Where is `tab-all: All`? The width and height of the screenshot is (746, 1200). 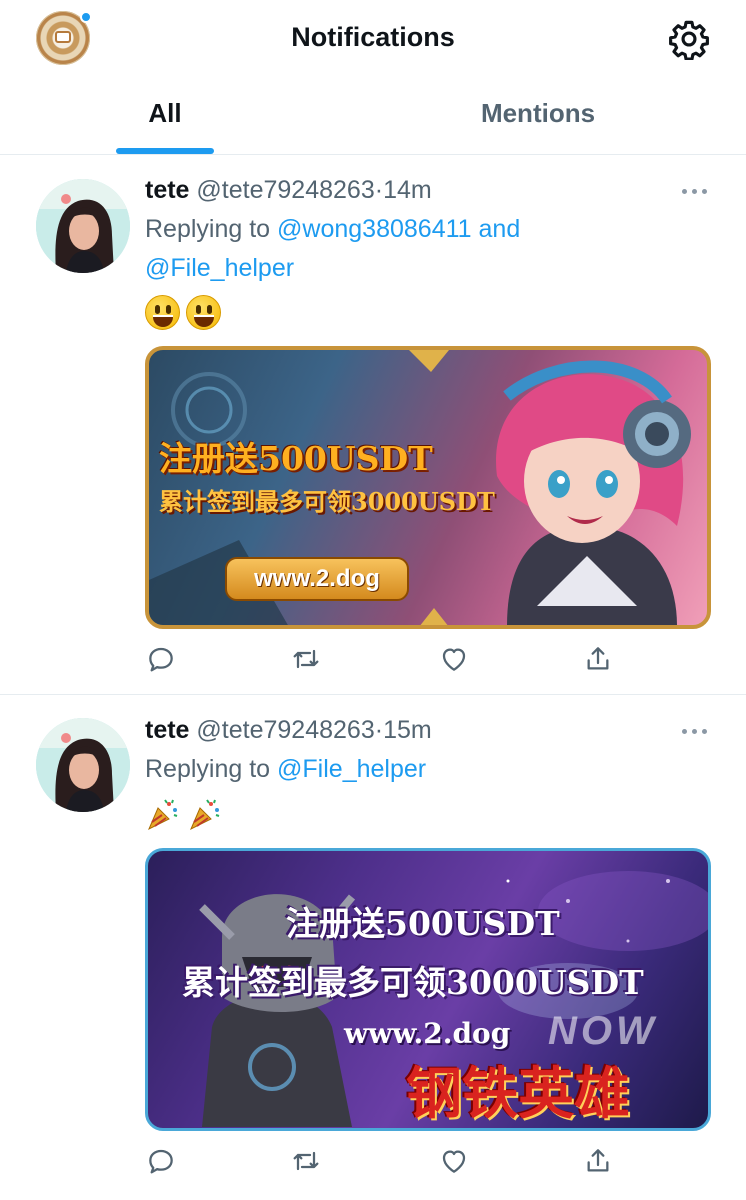
tab-all: All is located at coordinates (165, 126).